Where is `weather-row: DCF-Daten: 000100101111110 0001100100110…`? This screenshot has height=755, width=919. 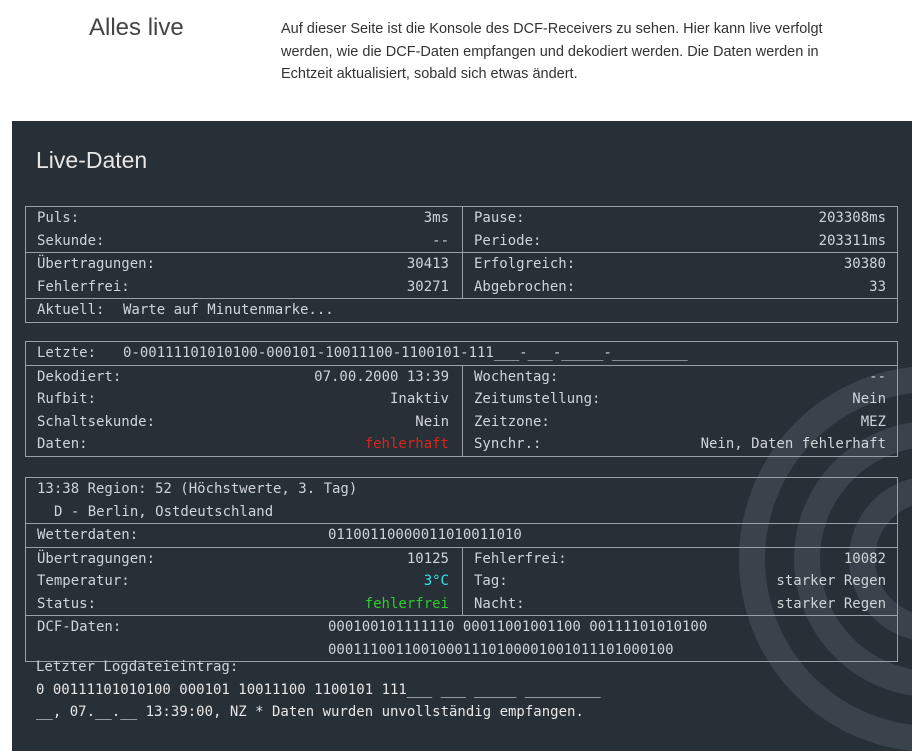 weather-row: DCF-Daten: 000100101111110 0001100100110… is located at coordinates (461, 638).